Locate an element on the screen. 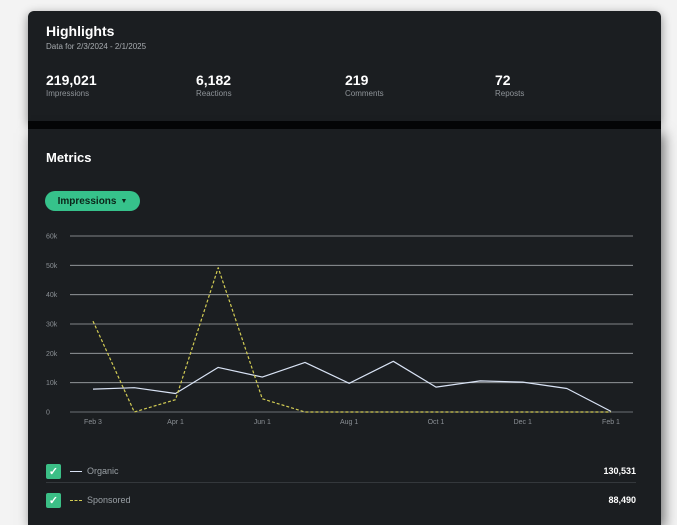  stat-value: 219,021 is located at coordinates (71, 80).